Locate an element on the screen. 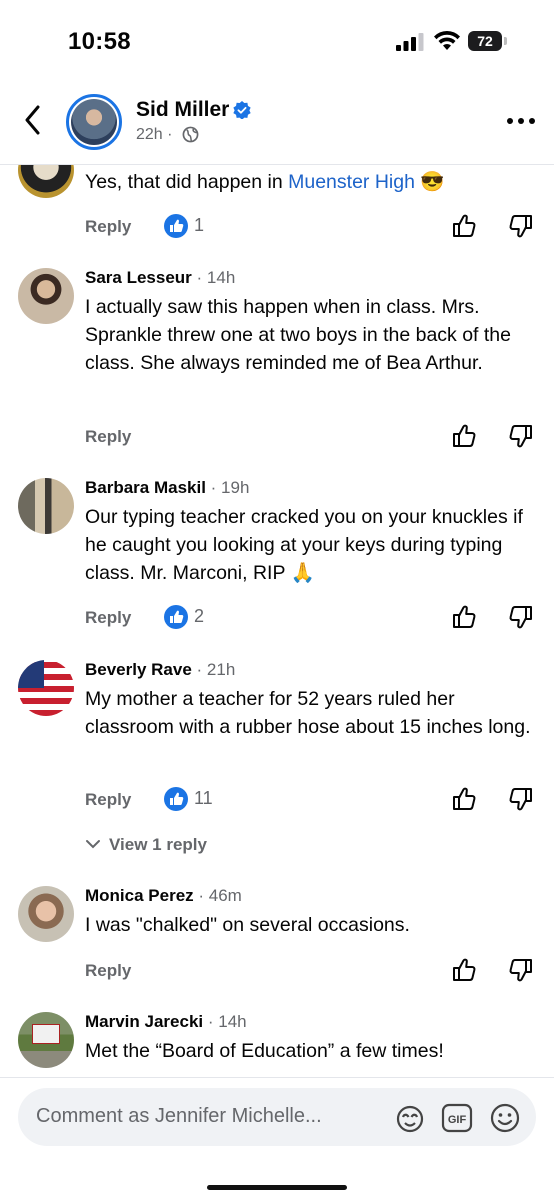 This screenshot has height=1201, width=554. mention-link: Muenster High is located at coordinates (351, 182).